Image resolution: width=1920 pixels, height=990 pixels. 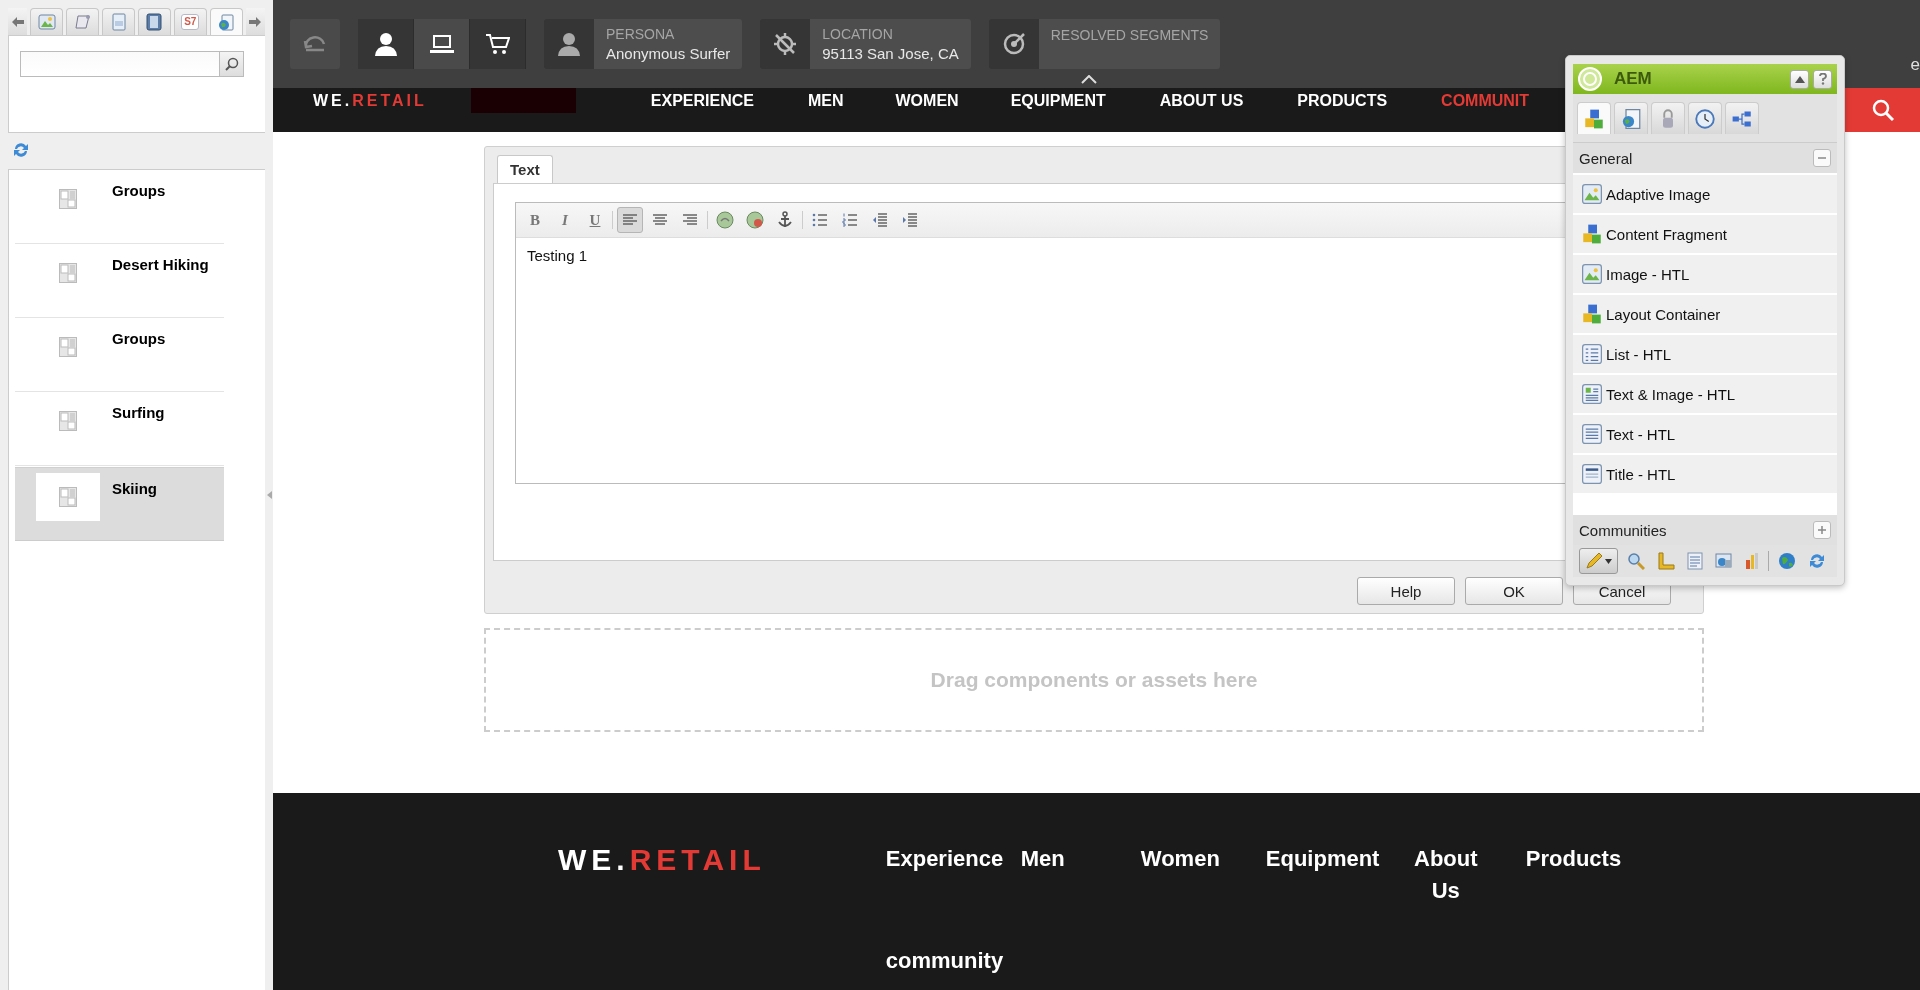 I want to click on s7-badge: S7, so click(x=190, y=22).